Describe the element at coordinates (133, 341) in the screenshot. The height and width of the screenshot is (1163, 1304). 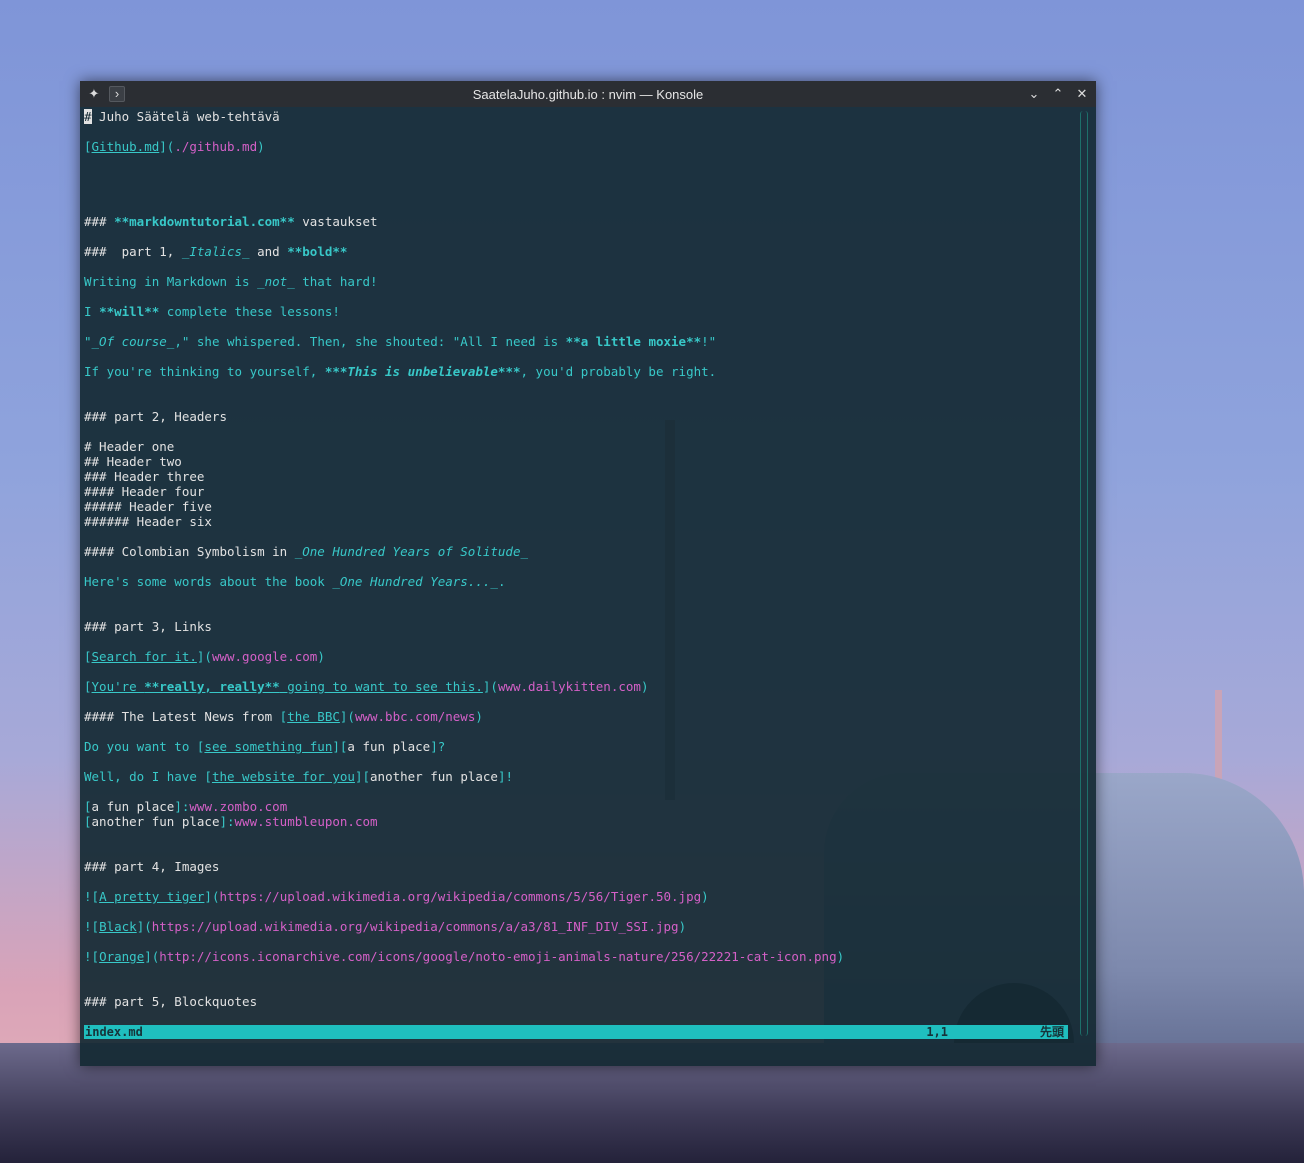
I see `italic-text: _Of course_` at that location.